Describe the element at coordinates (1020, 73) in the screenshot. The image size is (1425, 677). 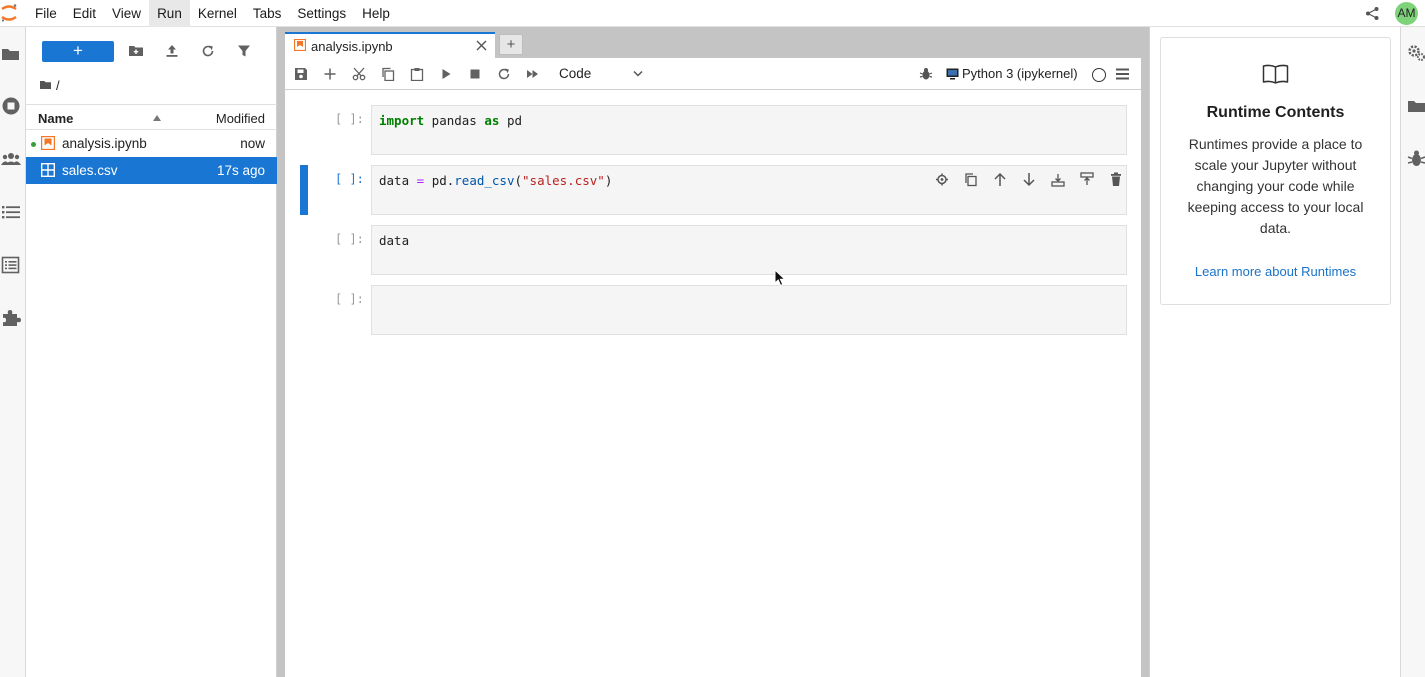
I see `kernel-name: Python 3 (ipykernel)` at that location.